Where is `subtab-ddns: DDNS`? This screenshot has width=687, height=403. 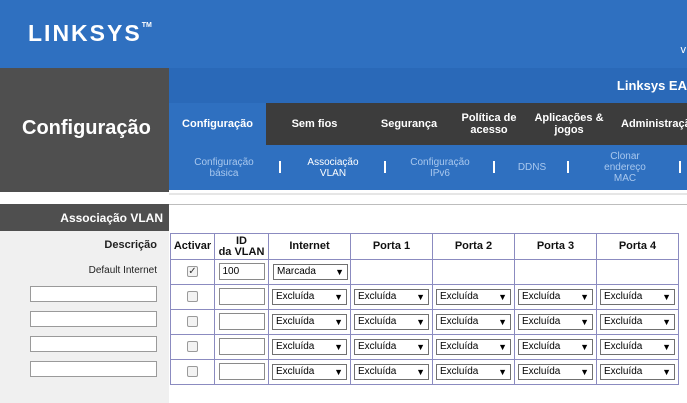 subtab-ddns: DDNS is located at coordinates (532, 167).